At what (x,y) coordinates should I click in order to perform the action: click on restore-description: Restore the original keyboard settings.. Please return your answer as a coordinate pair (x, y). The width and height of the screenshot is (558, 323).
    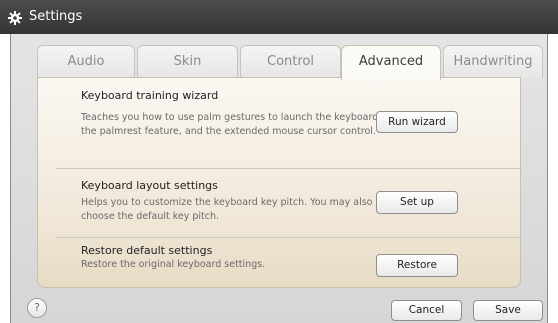
    Looking at the image, I should click on (173, 265).